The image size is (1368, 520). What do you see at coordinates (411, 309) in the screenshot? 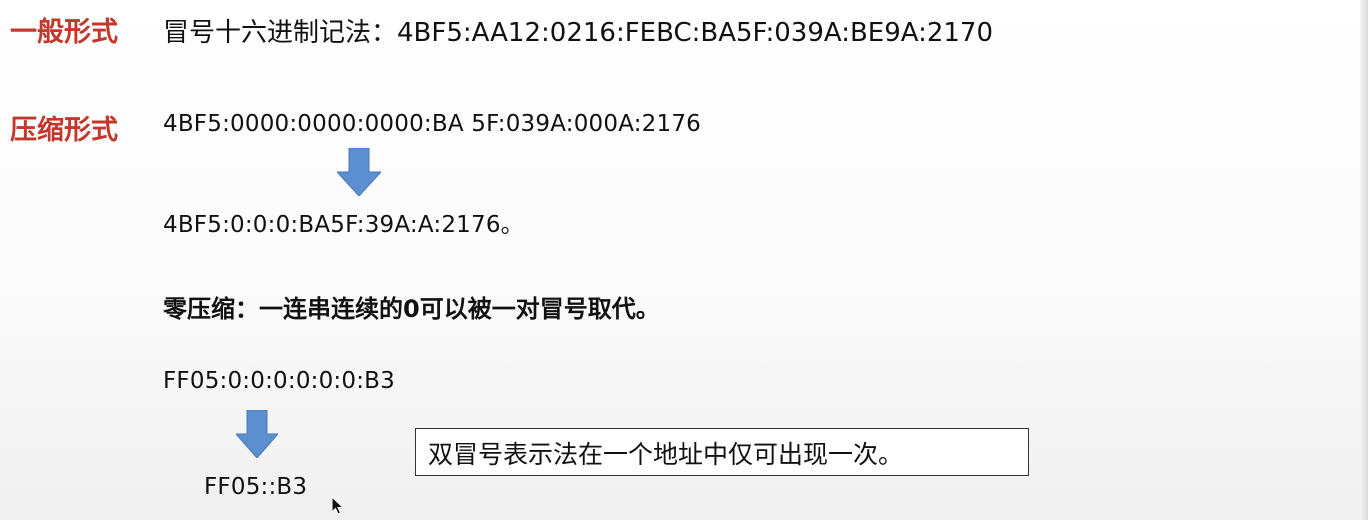
I see `zero-compression-heading: 零压缩：一连串连续的0可以被一对冒号取代。` at bounding box center [411, 309].